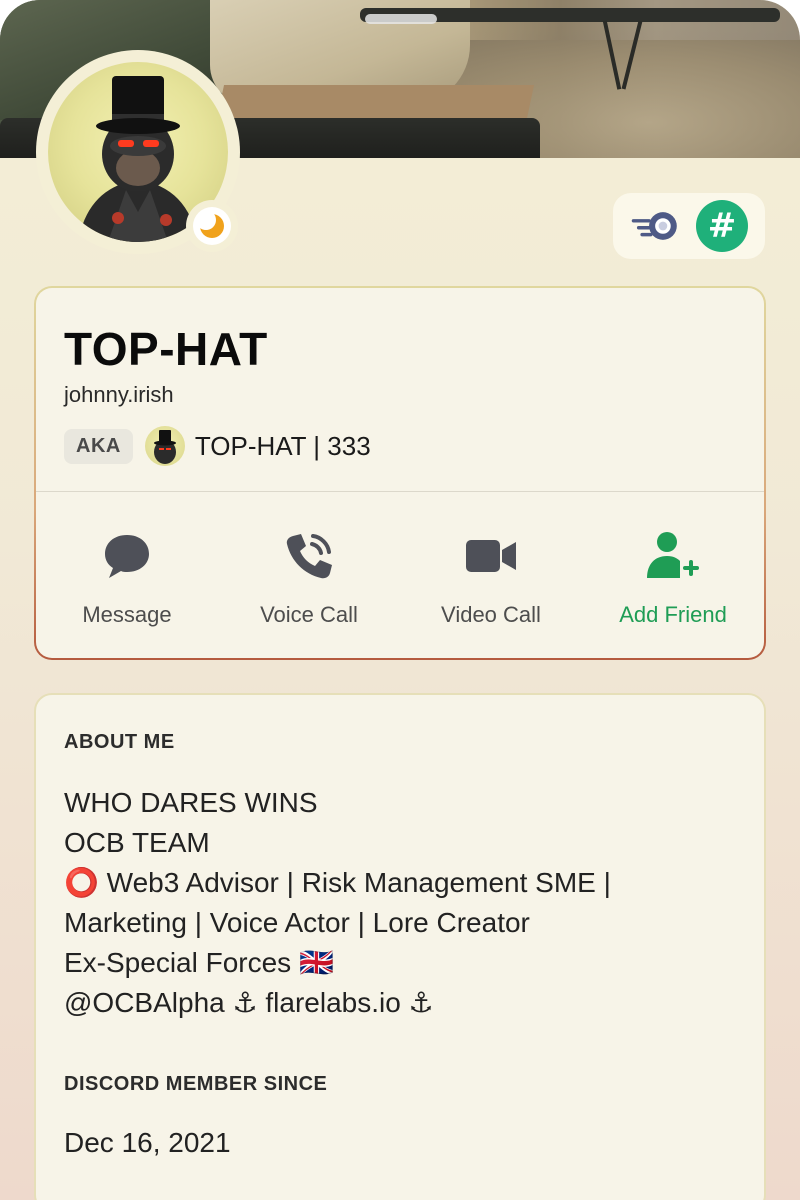 The width and height of the screenshot is (800, 1200). I want to click on message-icon, so click(127, 556).